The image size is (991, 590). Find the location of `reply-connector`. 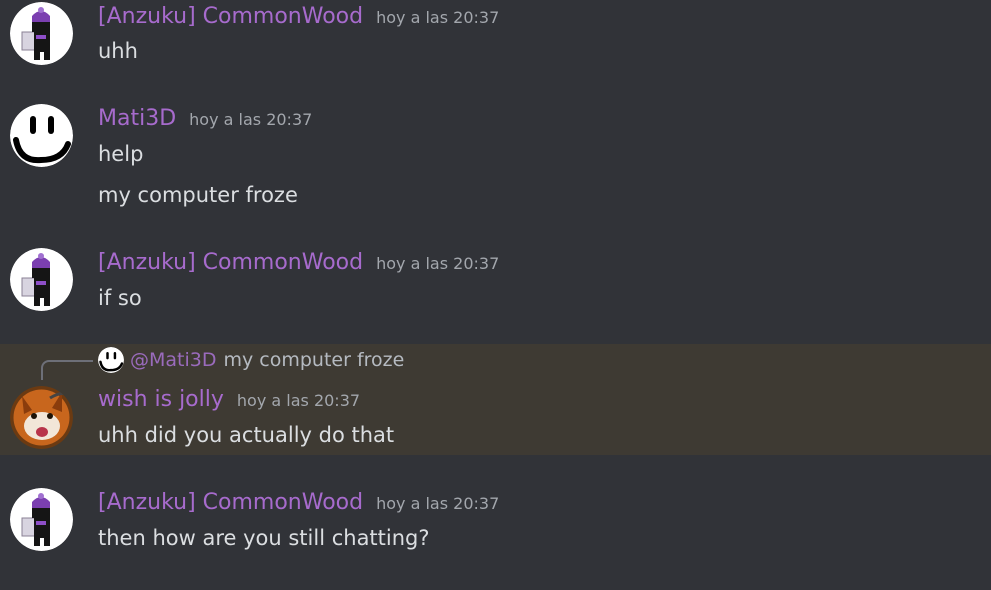

reply-connector is located at coordinates (67, 370).